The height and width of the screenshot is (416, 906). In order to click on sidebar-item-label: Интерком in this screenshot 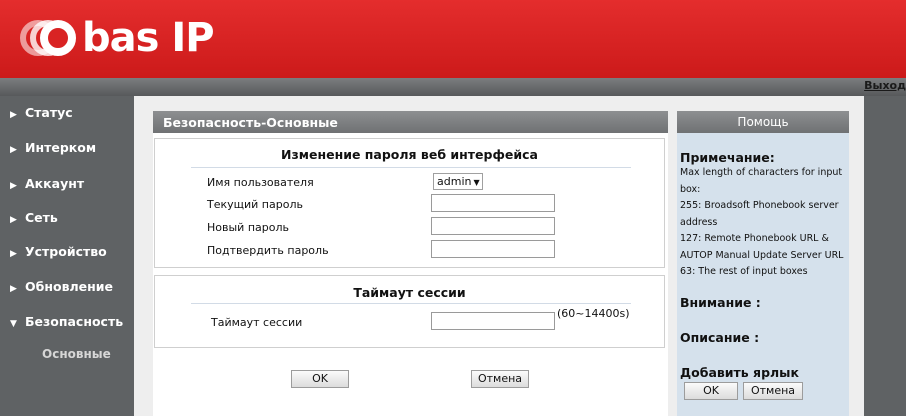, I will do `click(61, 147)`.